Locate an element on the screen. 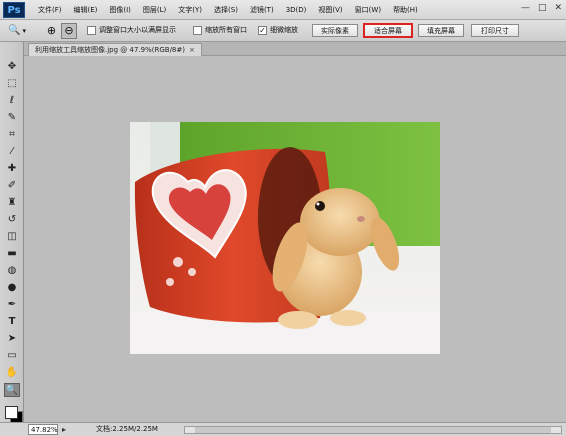 The image size is (566, 436). menu-window: 窗口(W) is located at coordinates (368, 10).